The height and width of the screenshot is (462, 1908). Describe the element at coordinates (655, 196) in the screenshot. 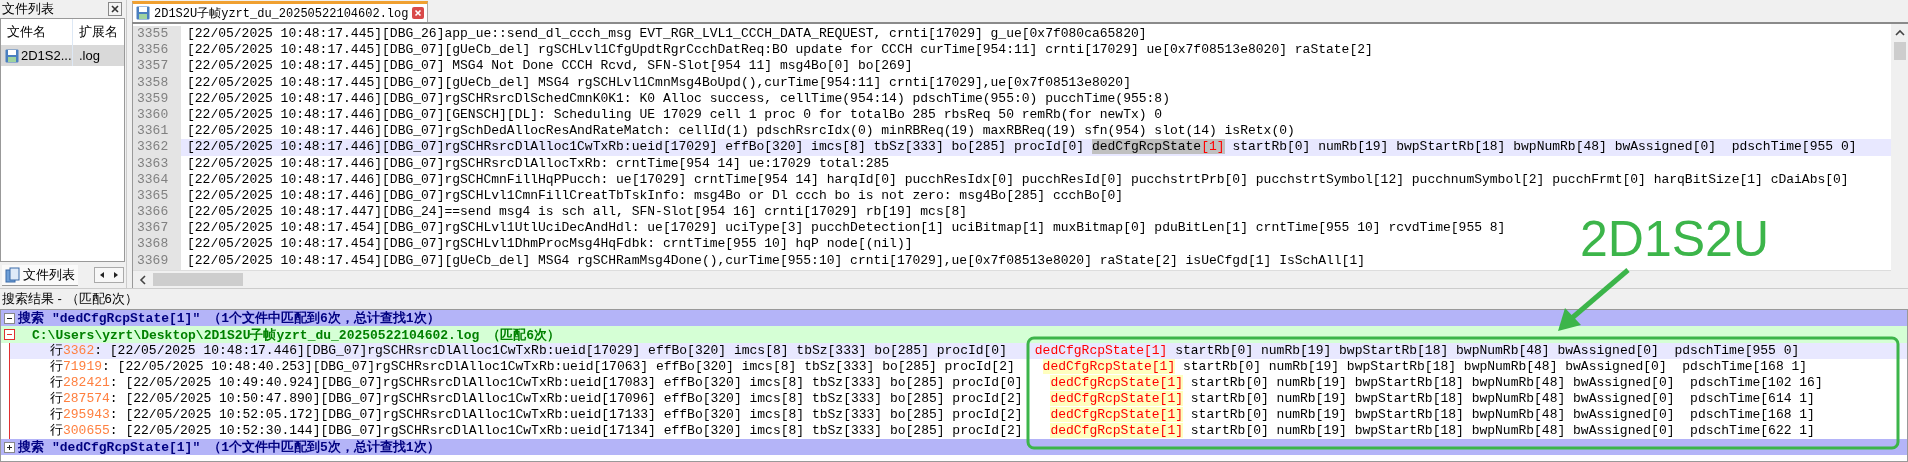

I see `code-line: [22/05/2025 10:48:17.446][DBG_07]rgSCHLvl1CmnFillCreatTbTskInfo: msg4Bo or Dl ccch bo is not zero: msg4Bo[285] ccchBo[0]` at that location.